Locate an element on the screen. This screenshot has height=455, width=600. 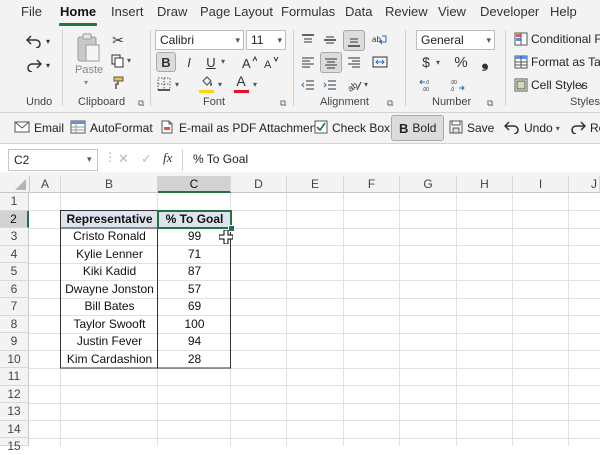
row-header-7: 7 is located at coordinates (14, 307).